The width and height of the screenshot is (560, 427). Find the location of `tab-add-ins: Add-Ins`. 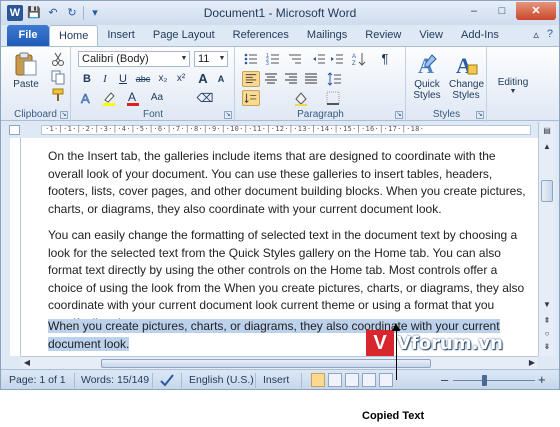

tab-add-ins: Add-Ins is located at coordinates (480, 35).